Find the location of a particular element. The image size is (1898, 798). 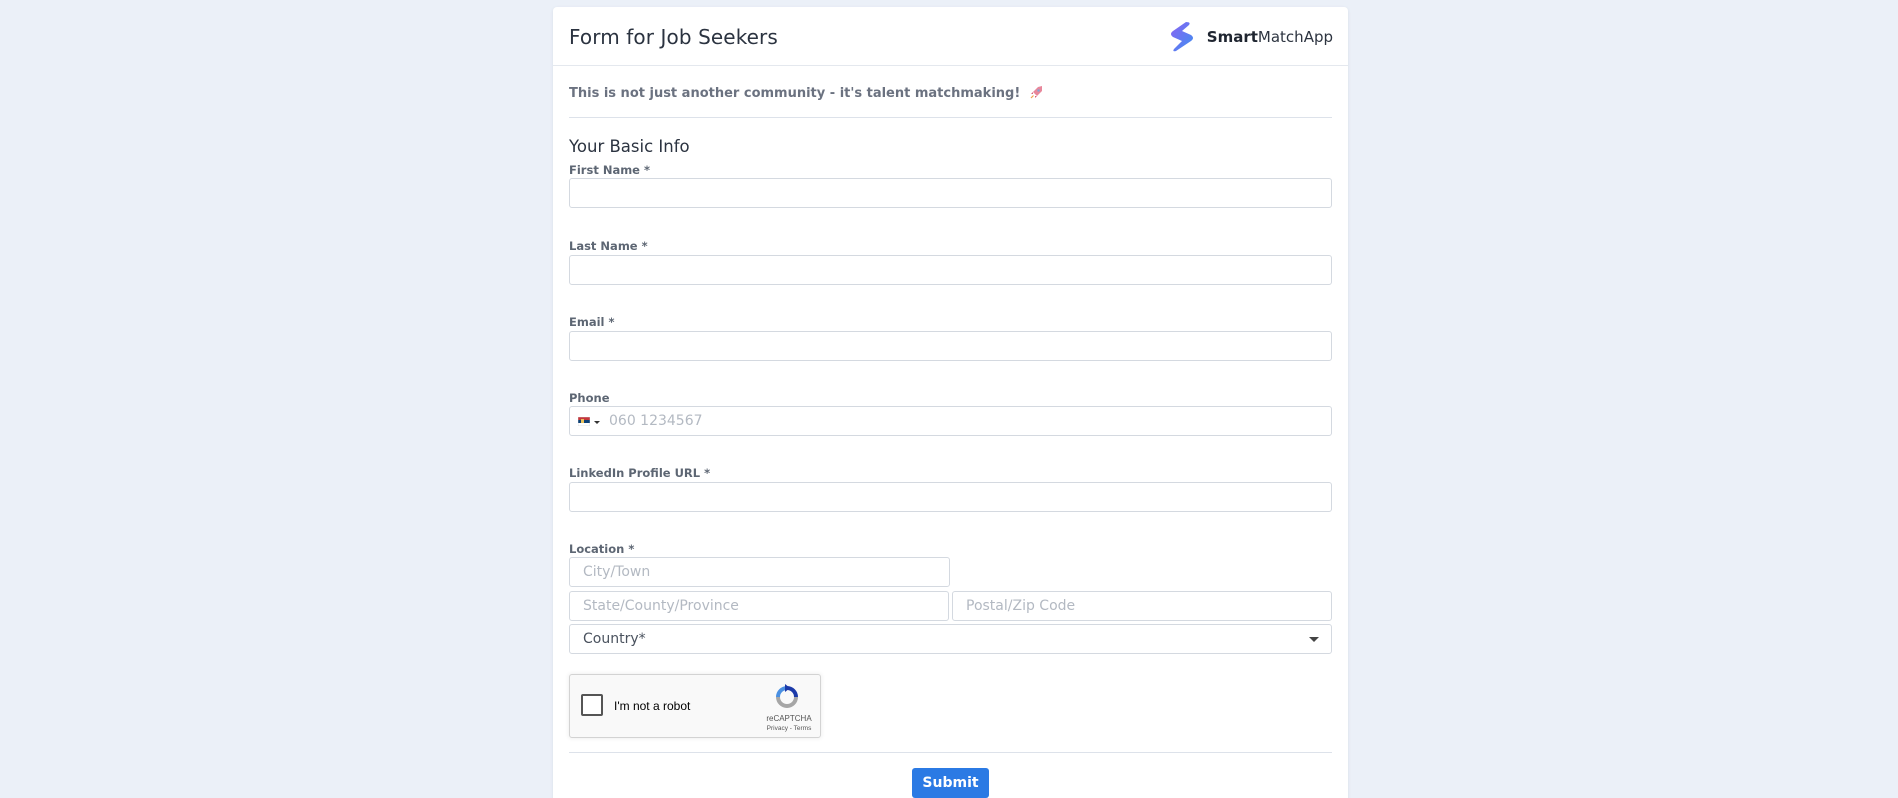

country-code-dropdown is located at coordinates (590, 422).